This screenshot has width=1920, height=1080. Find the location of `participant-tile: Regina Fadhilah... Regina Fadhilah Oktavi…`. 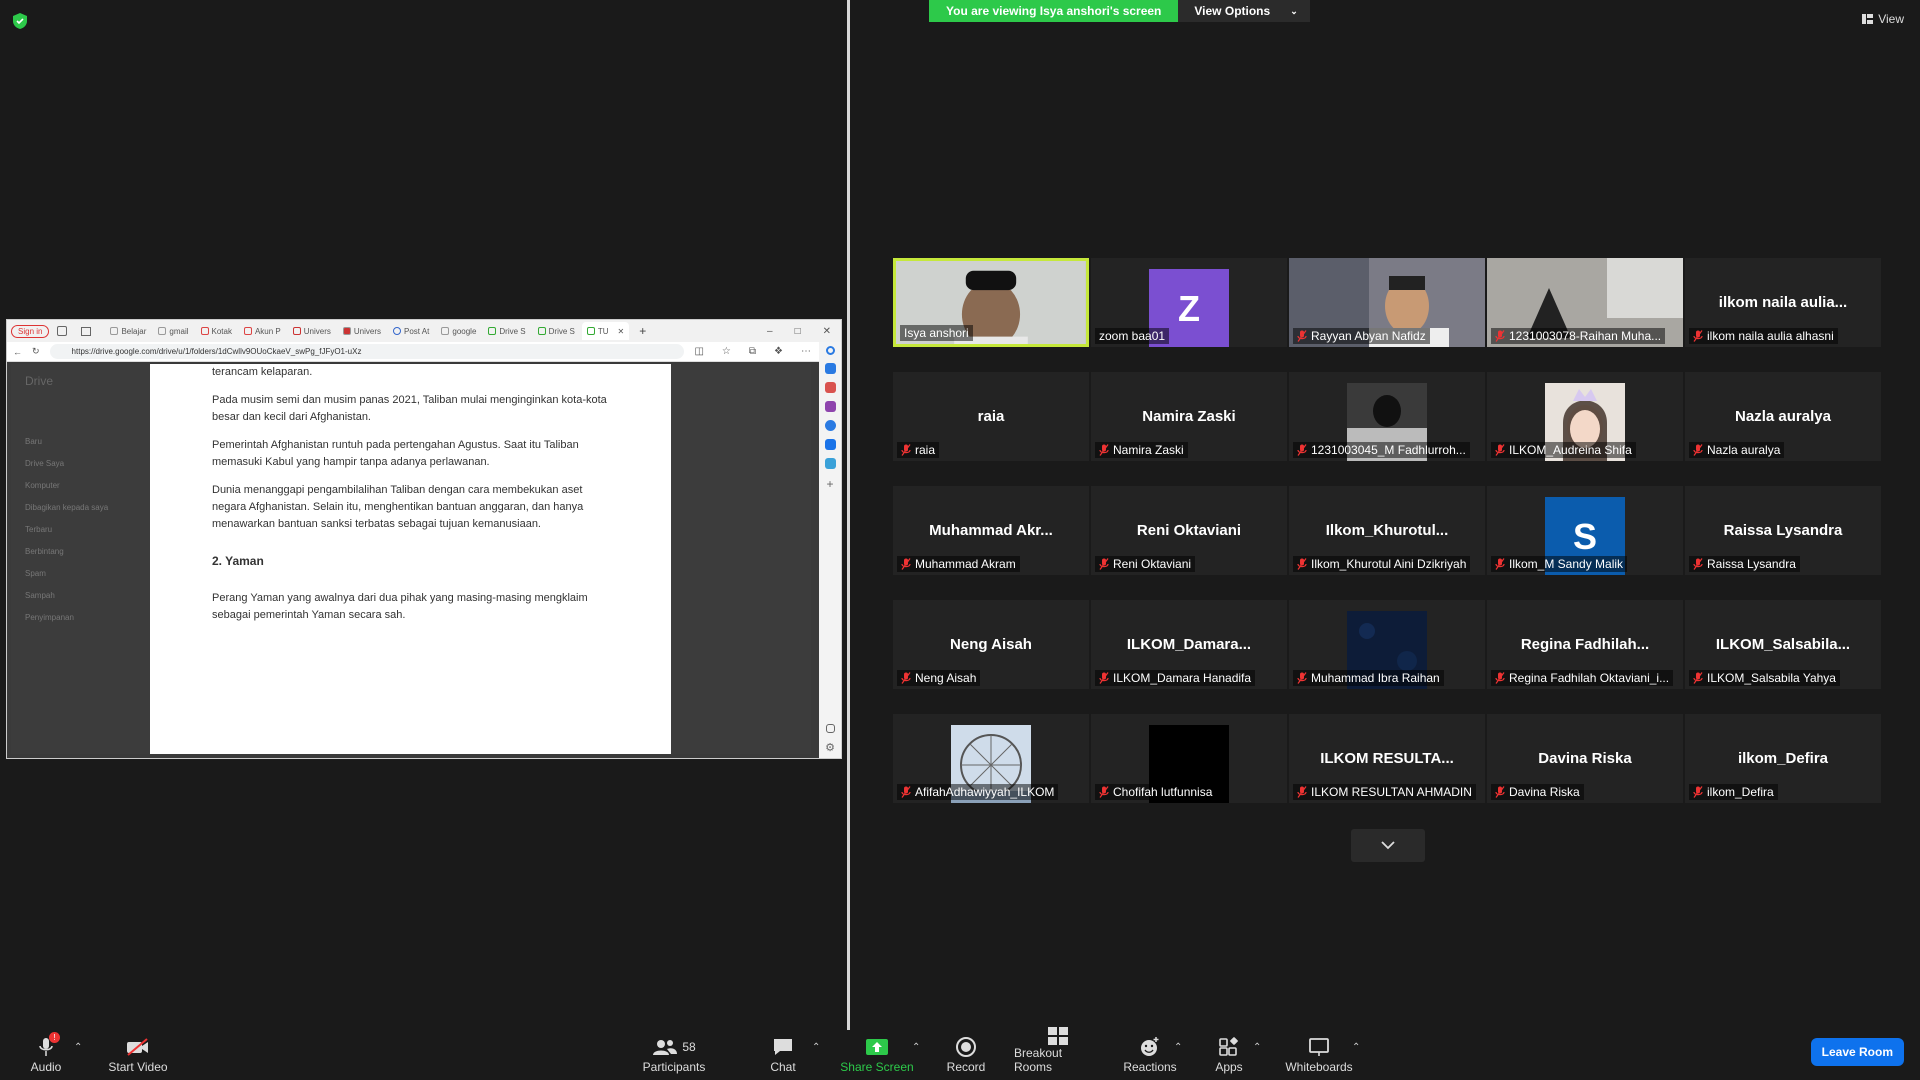

participant-tile: Regina Fadhilah... Regina Fadhilah Oktavi… is located at coordinates (1585, 644).